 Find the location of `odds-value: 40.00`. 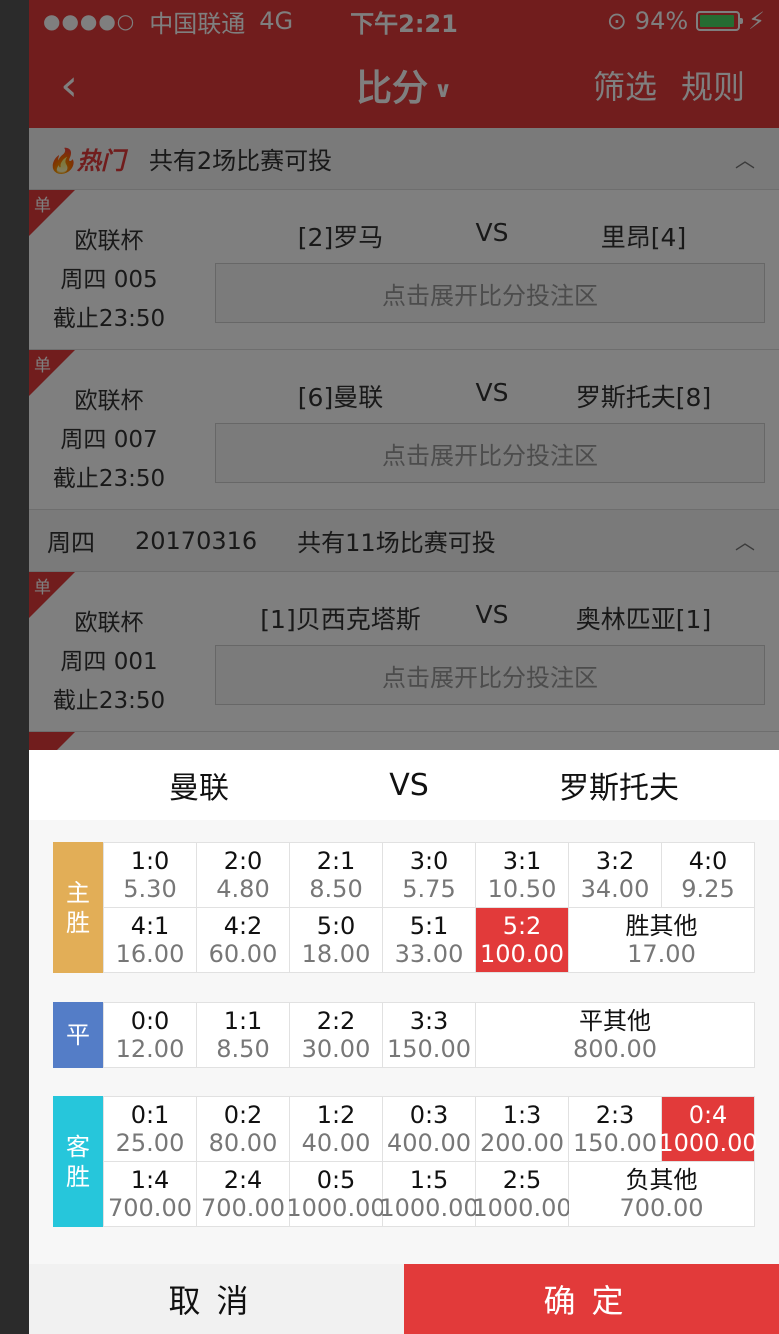

odds-value: 40.00 is located at coordinates (336, 1143).